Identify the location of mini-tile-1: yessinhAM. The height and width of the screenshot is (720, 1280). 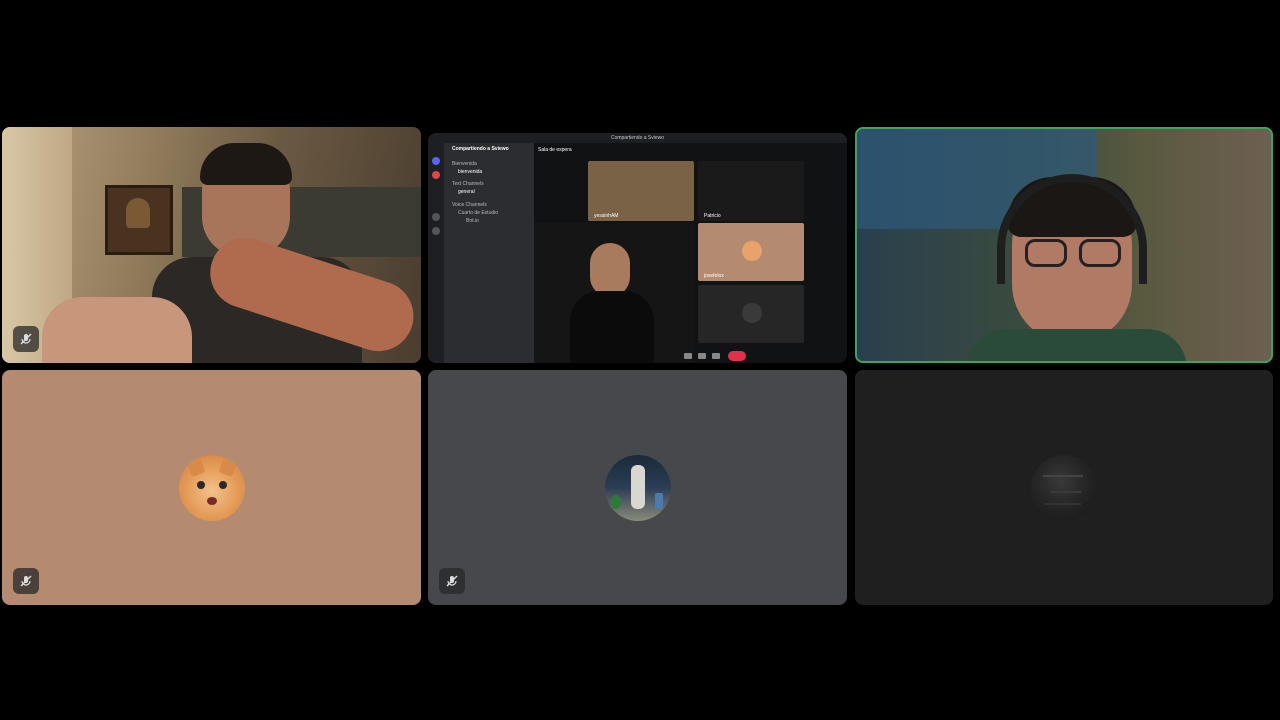
(641, 191).